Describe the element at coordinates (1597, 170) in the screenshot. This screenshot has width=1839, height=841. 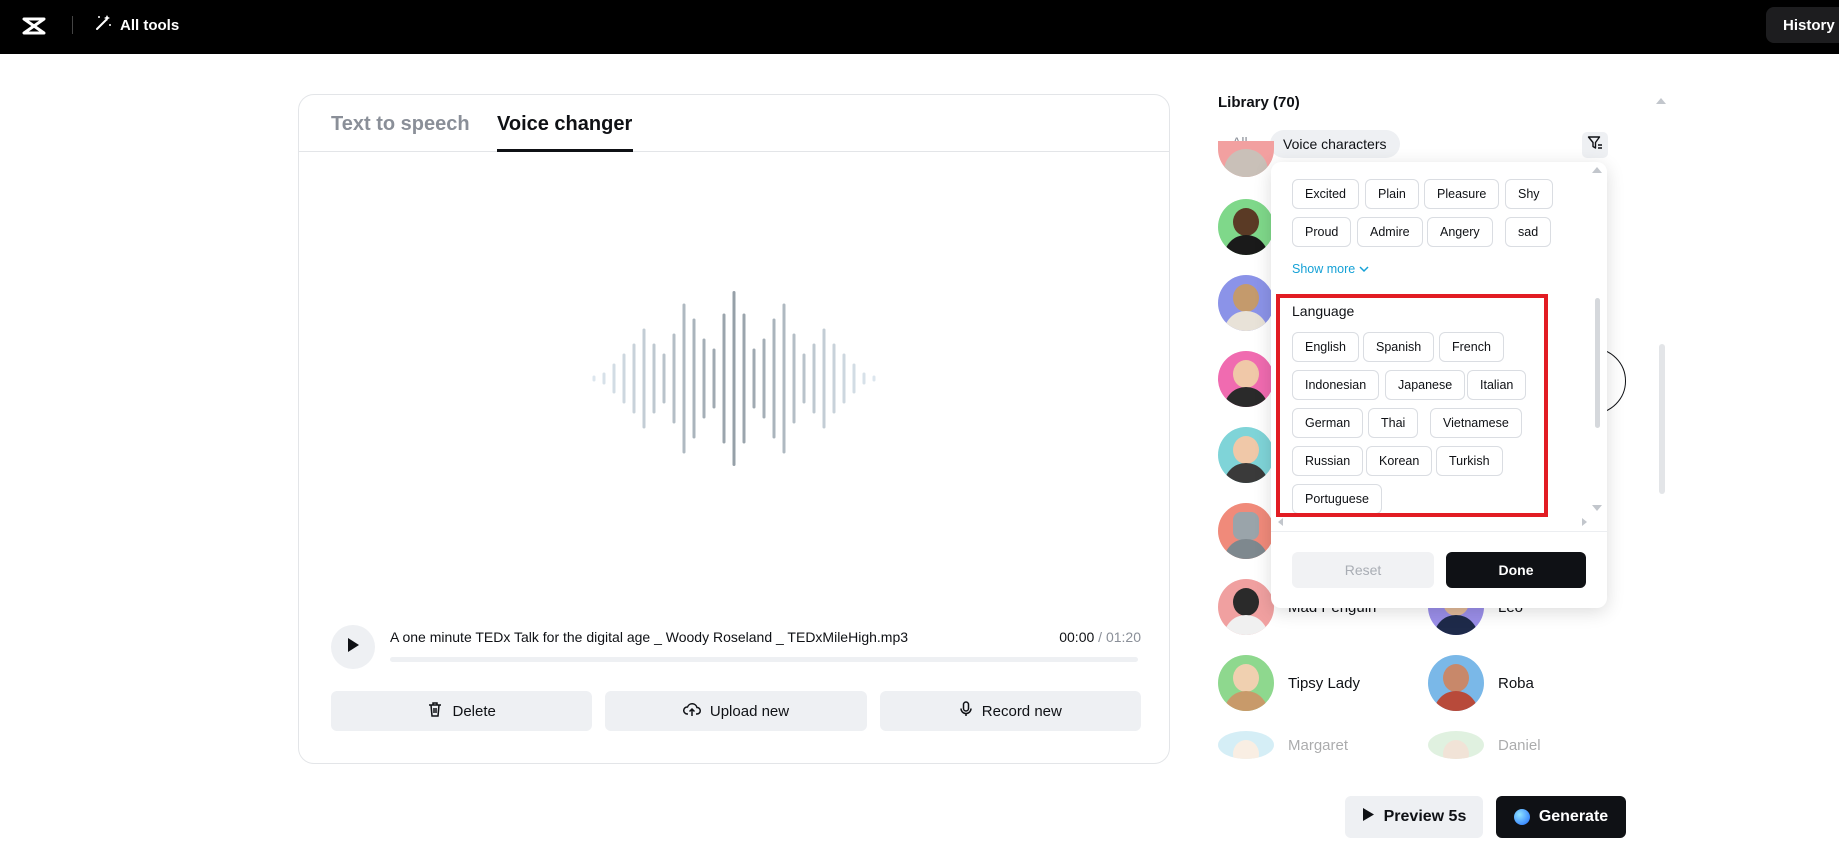
I see `popup-scroll-up-icon` at that location.